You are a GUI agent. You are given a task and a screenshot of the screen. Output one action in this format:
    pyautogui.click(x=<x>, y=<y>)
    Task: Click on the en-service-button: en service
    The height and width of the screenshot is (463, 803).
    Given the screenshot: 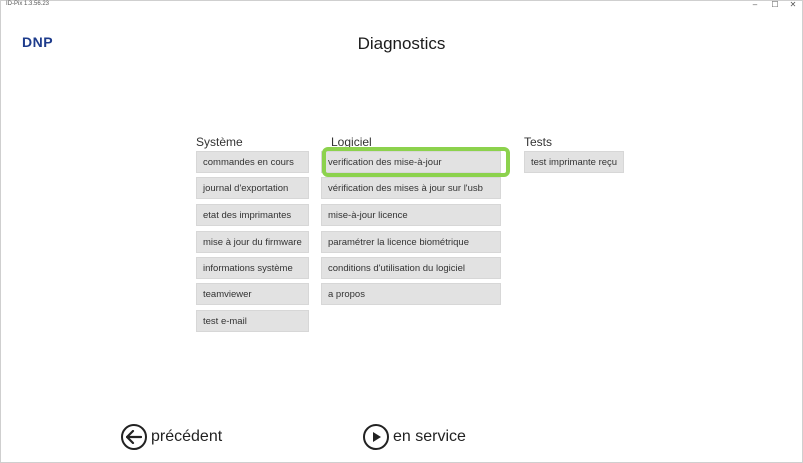 What is the action you would take?
    pyautogui.click(x=414, y=437)
    